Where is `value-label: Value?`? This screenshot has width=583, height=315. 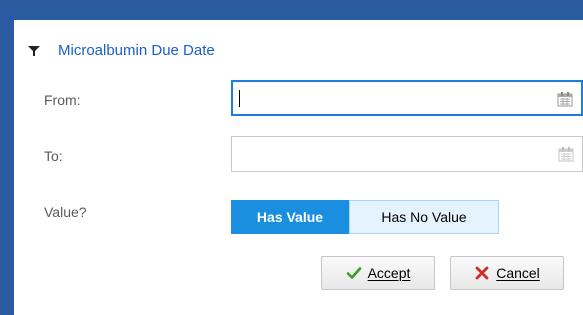 value-label: Value? is located at coordinates (65, 212).